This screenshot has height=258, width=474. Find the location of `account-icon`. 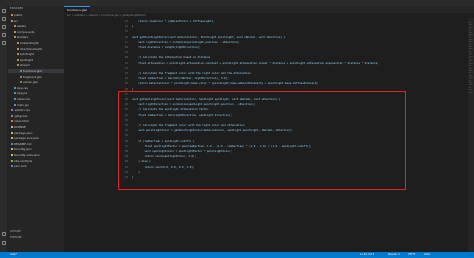

account-icon is located at coordinates (4, 234).